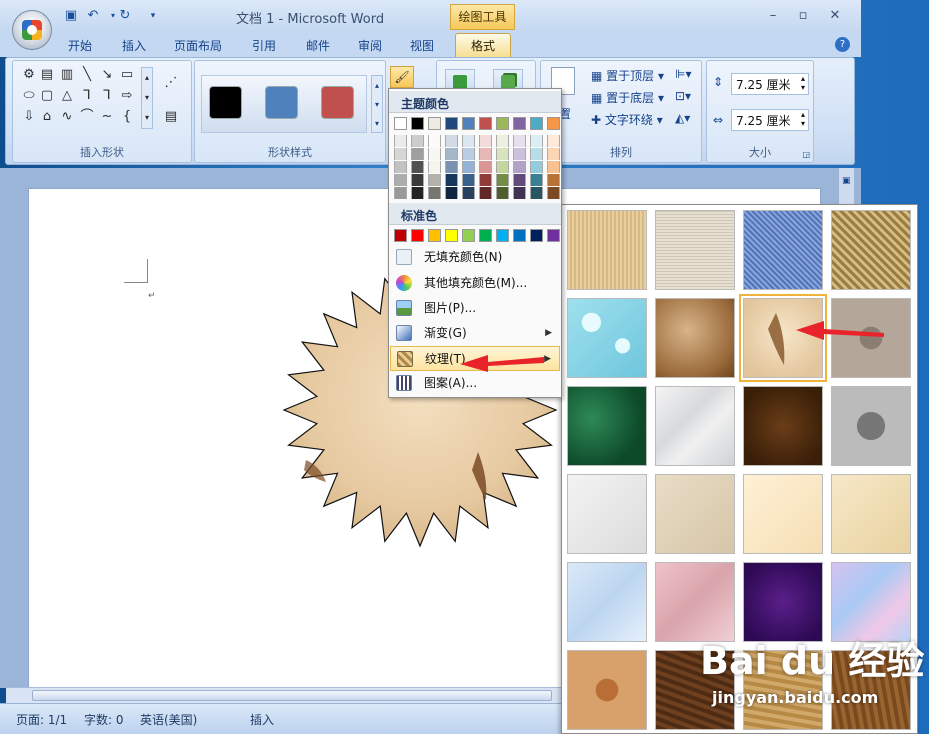 This screenshot has width=929, height=734. I want to click on arrow-line-icon: ↘, so click(107, 75).